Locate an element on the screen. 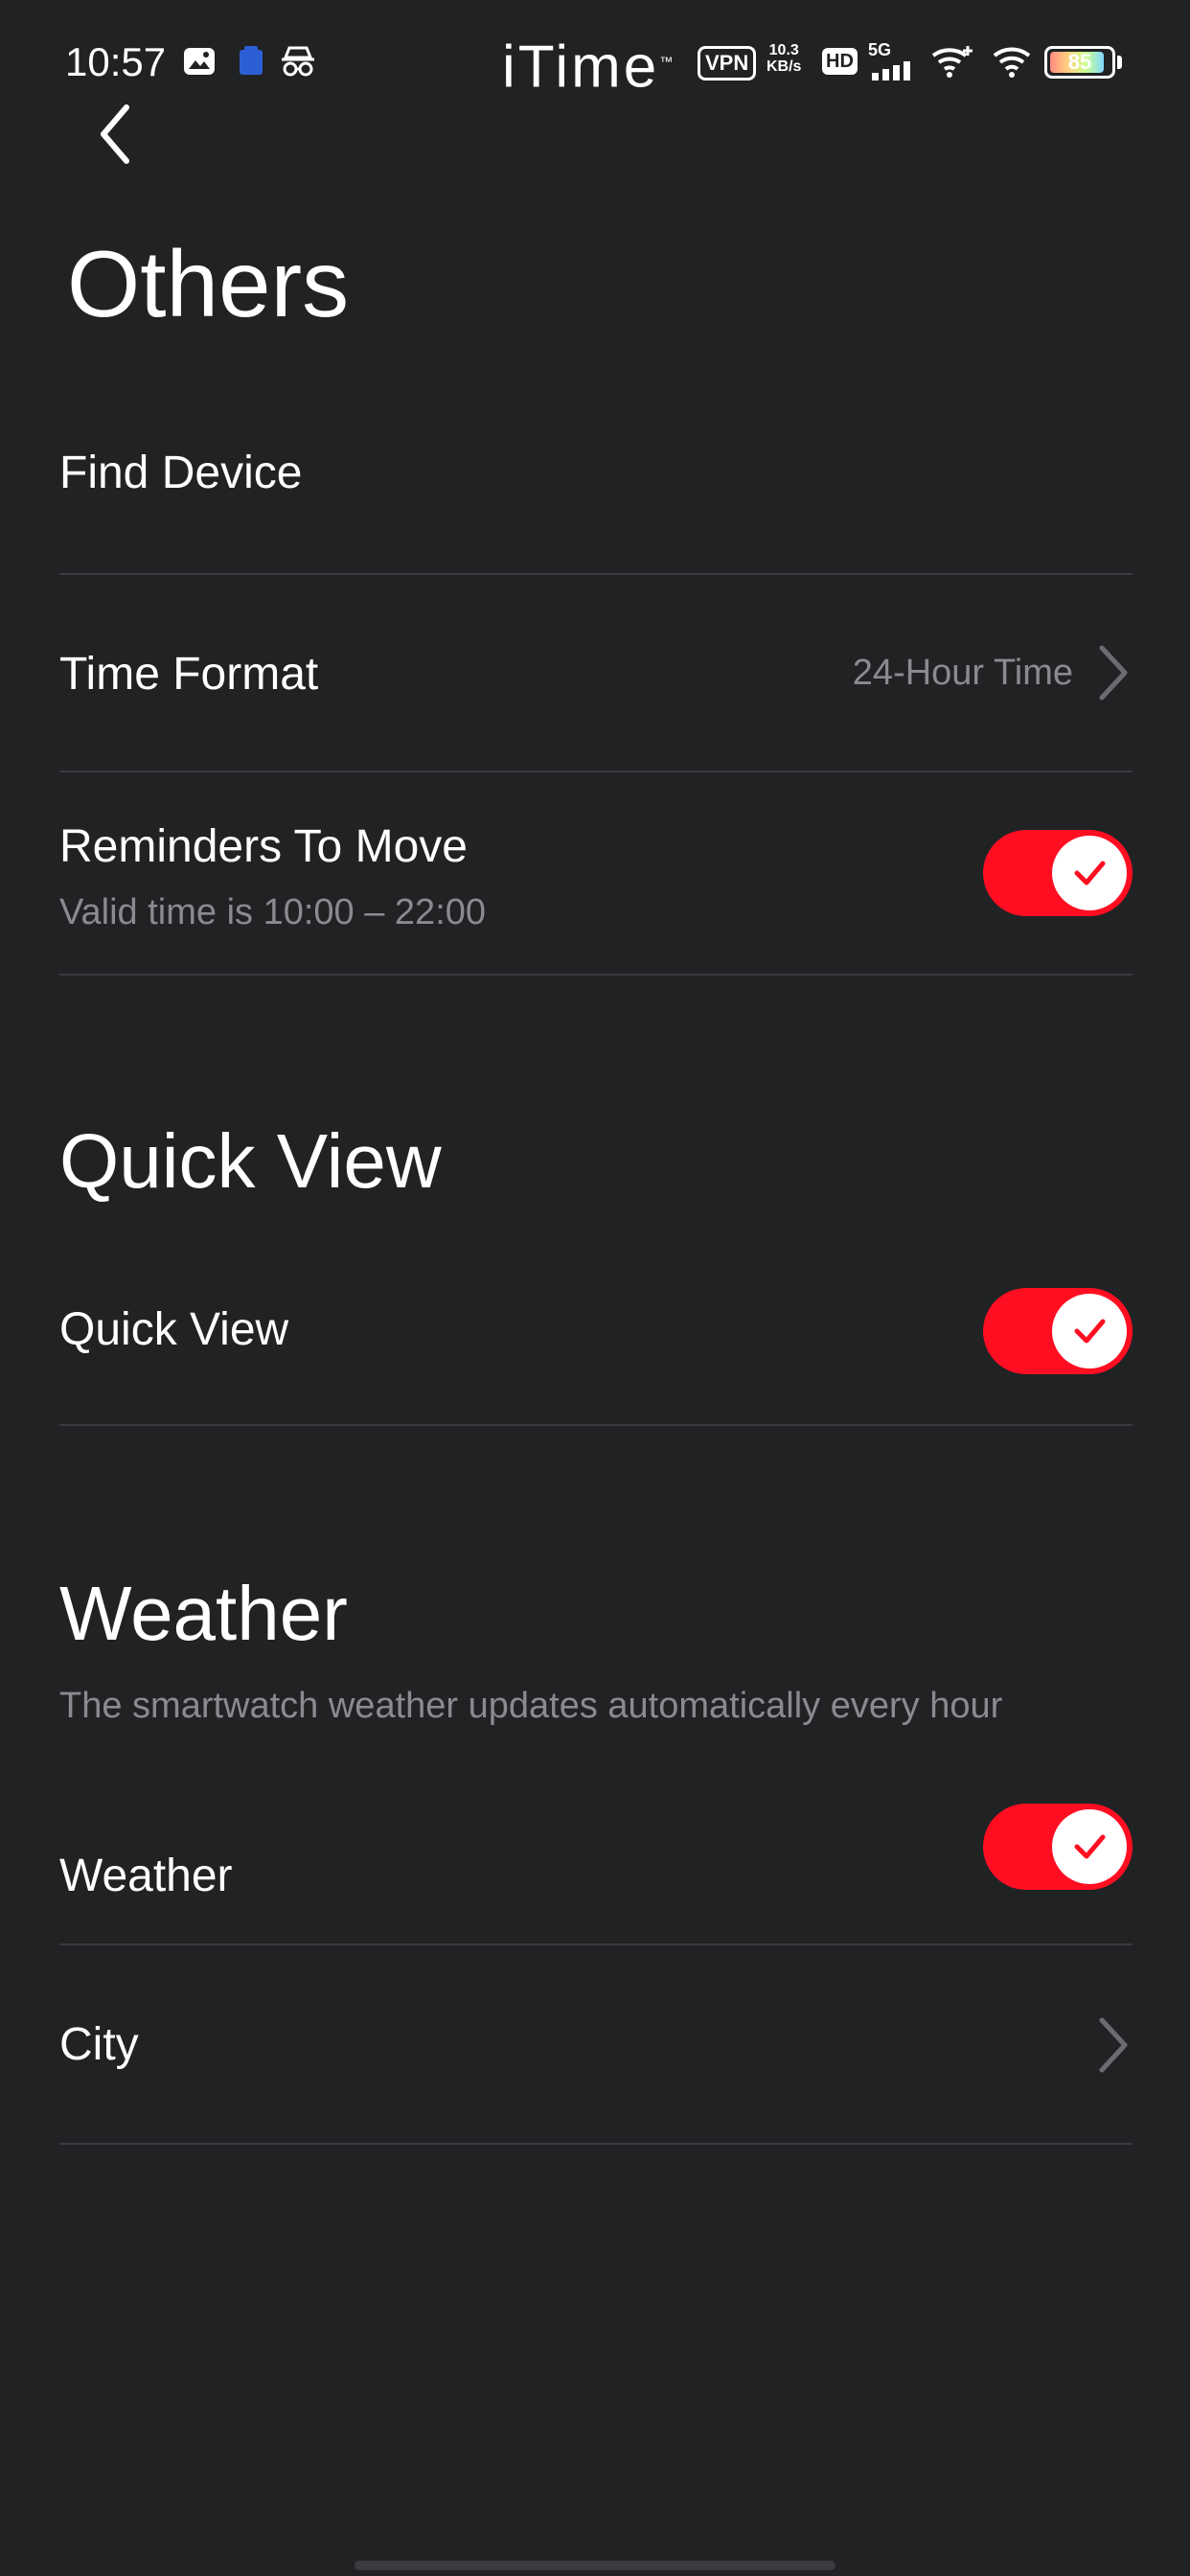 The height and width of the screenshot is (2576, 1190). city-label: City is located at coordinates (99, 2044).